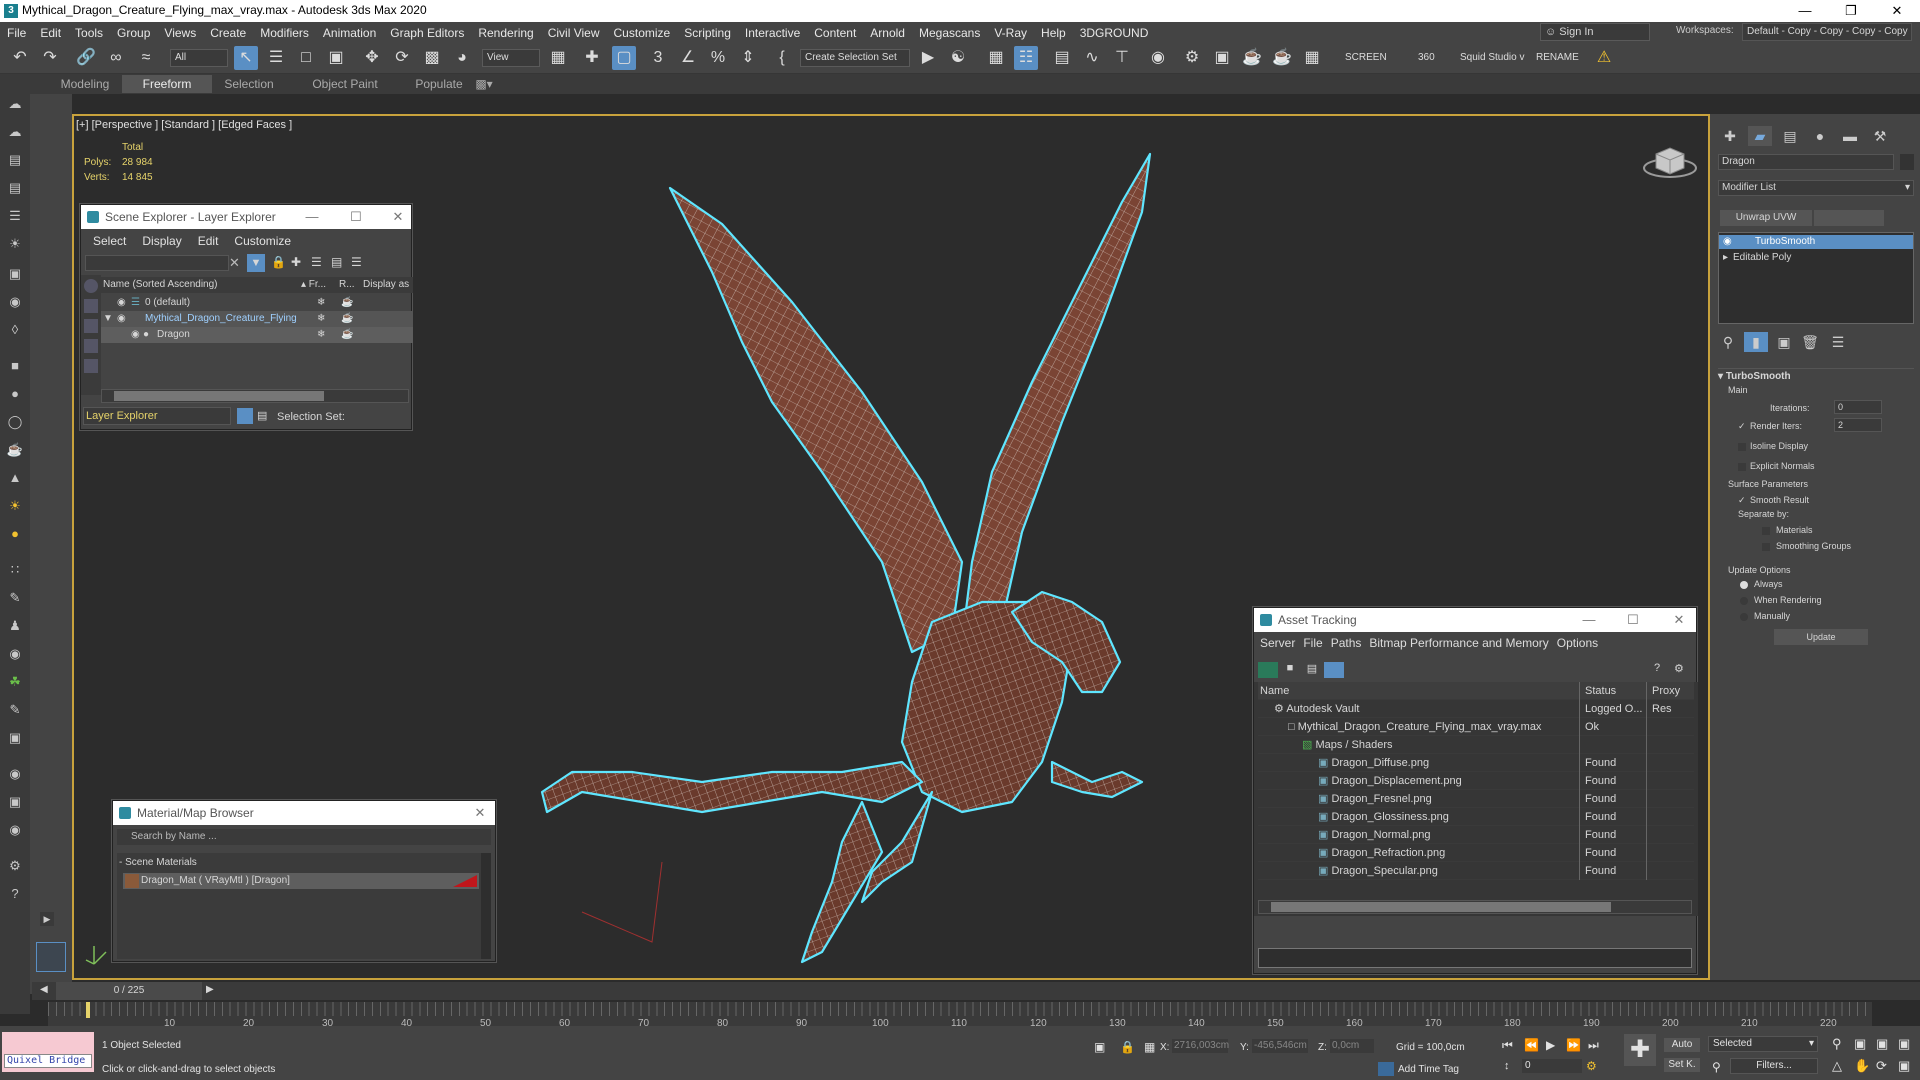 Image resolution: width=1920 pixels, height=1080 pixels. I want to click on next-key-icon: ⏩, so click(1573, 1045).